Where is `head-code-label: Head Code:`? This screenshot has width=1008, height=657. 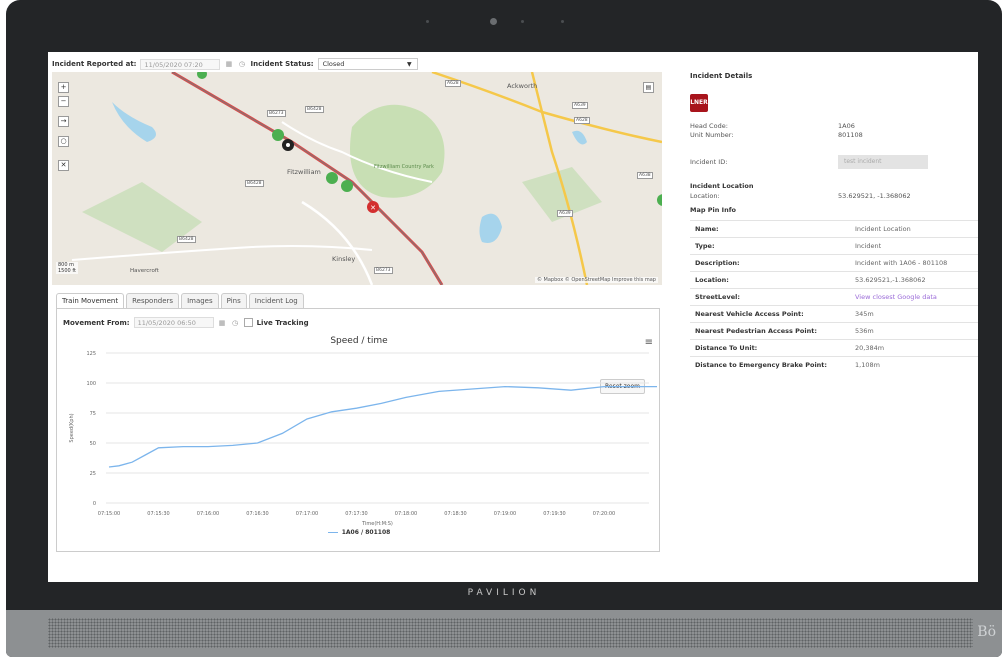 head-code-label: Head Code: is located at coordinates (709, 126).